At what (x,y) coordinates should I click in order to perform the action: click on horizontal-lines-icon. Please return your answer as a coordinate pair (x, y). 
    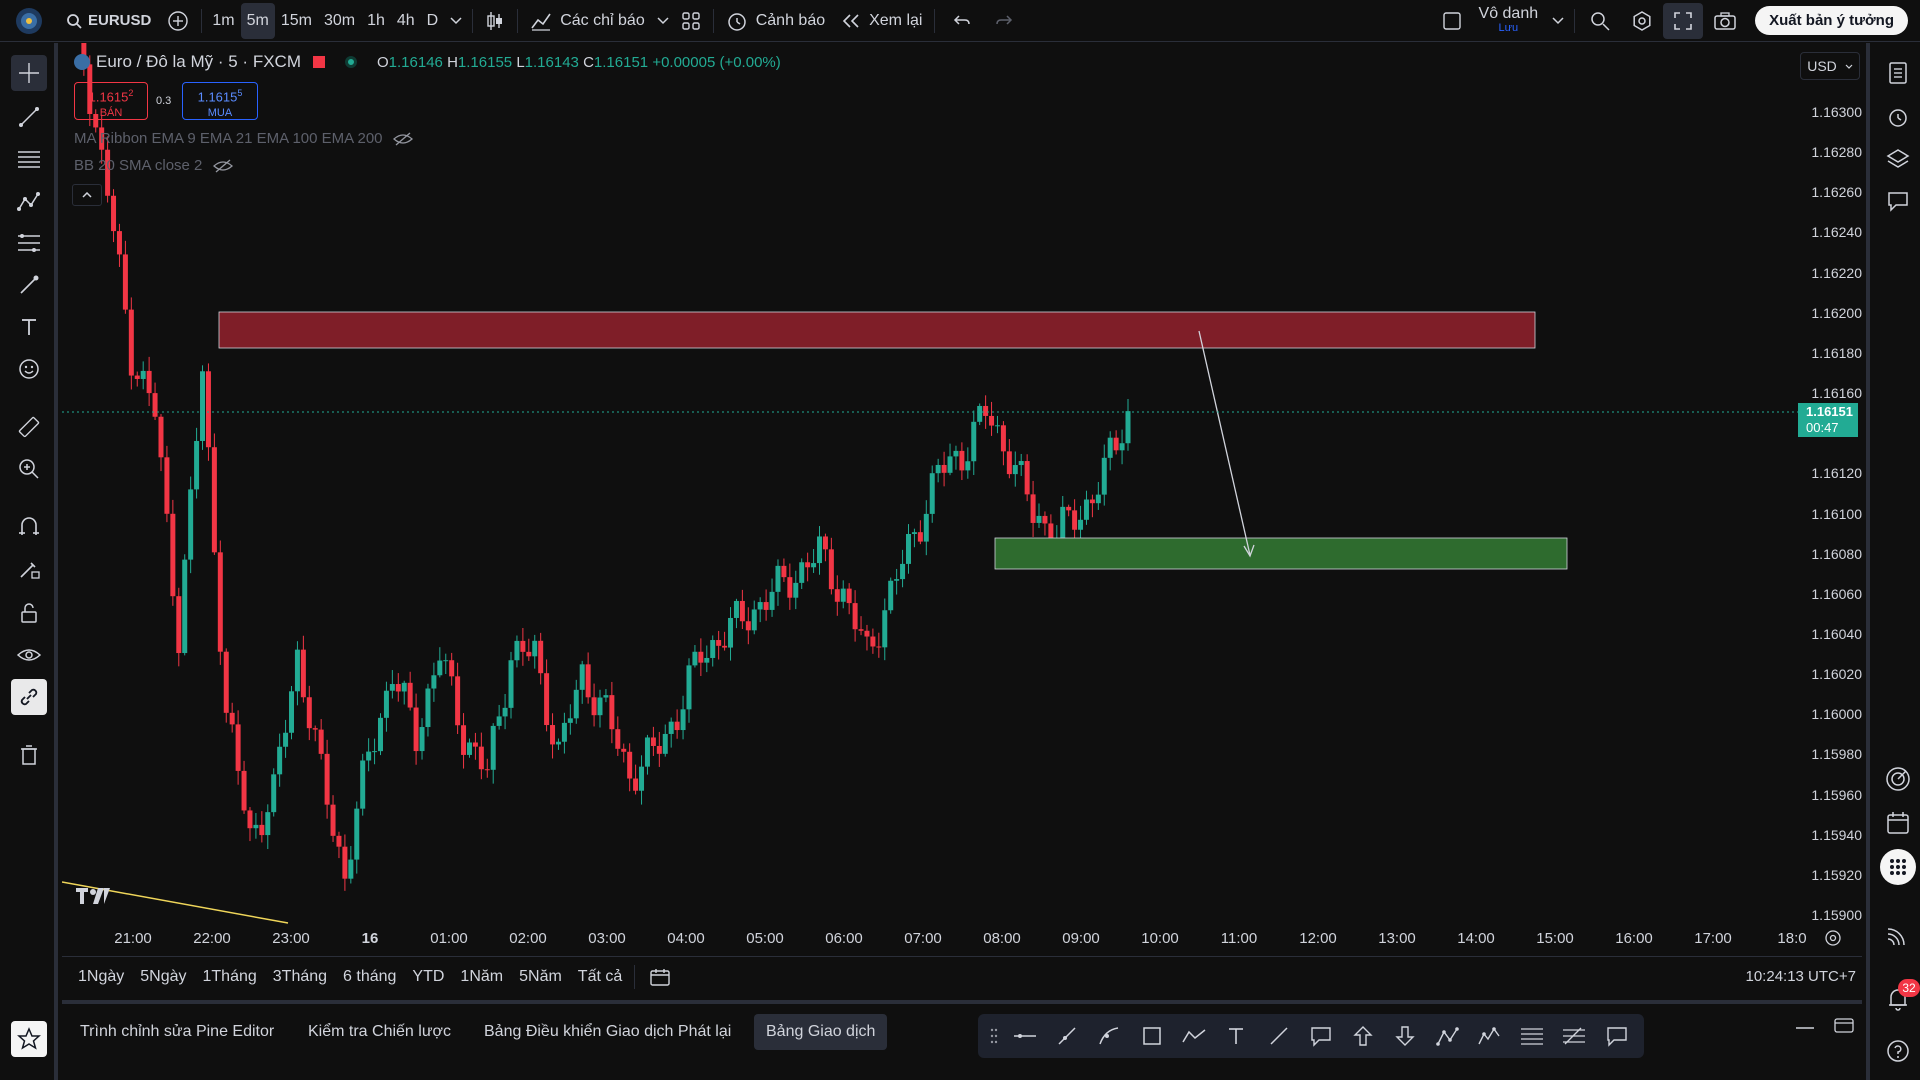
    Looking at the image, I should click on (29, 159).